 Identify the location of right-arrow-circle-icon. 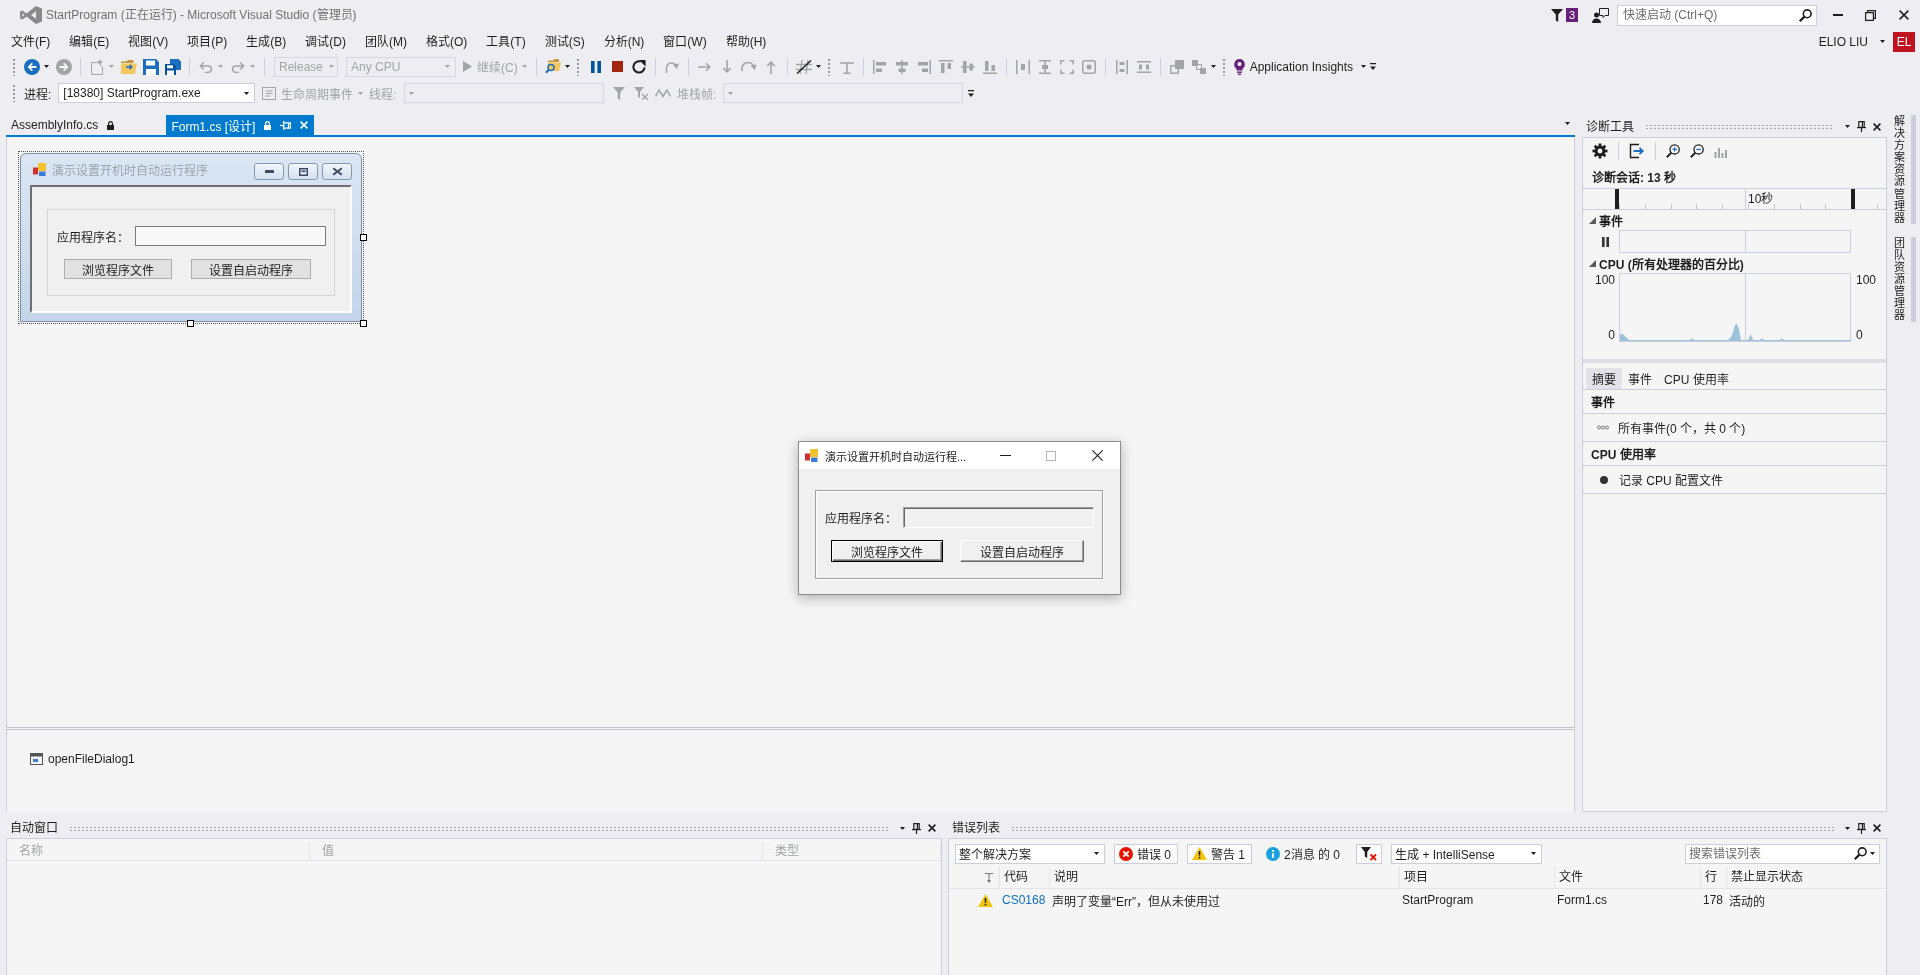
(64, 66).